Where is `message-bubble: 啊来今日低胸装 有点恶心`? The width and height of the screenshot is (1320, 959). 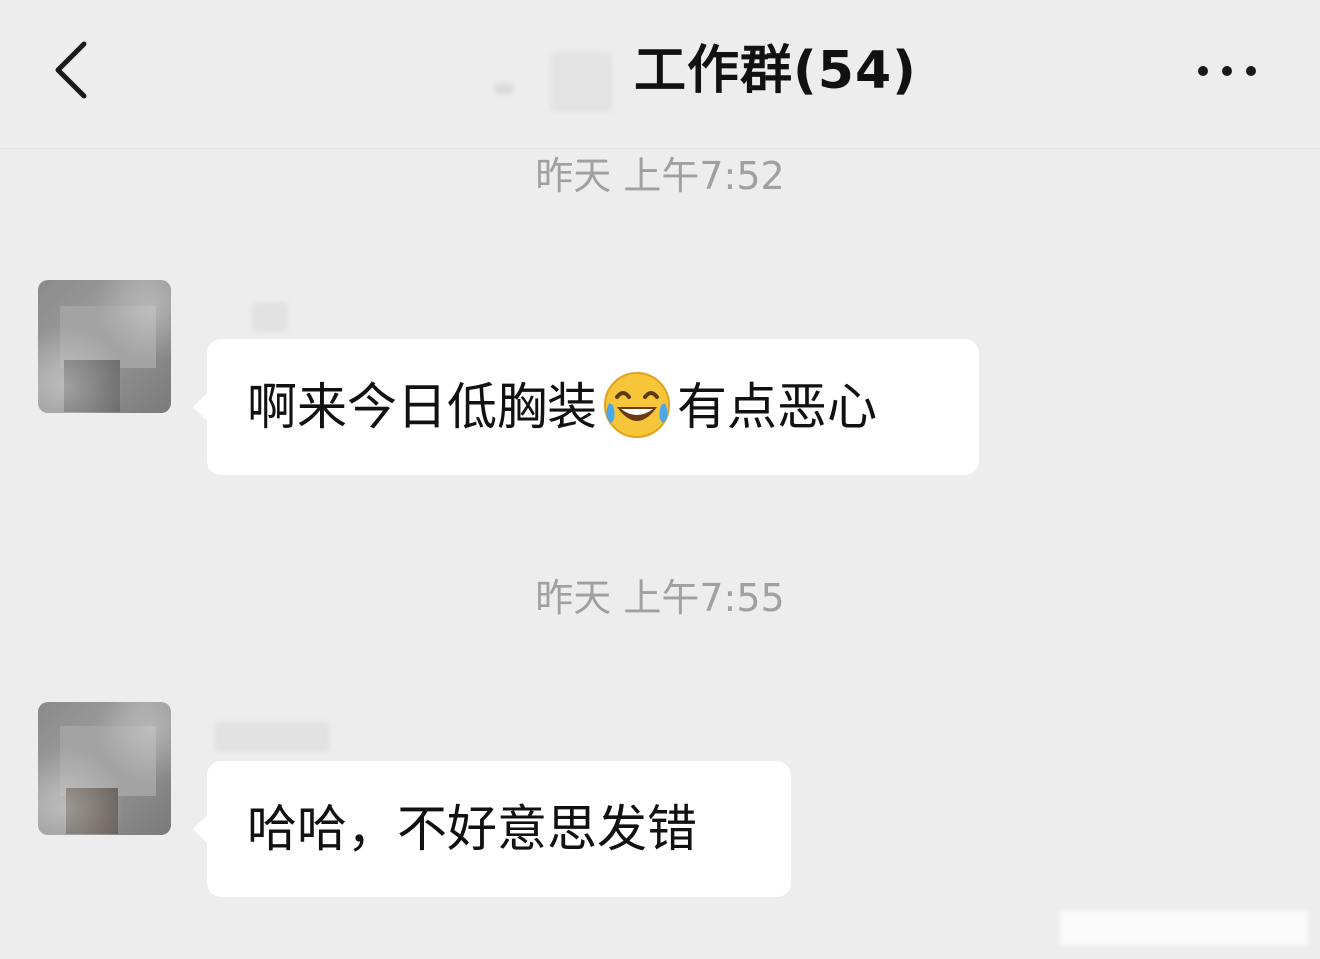 message-bubble: 啊来今日低胸装 有点恶心 is located at coordinates (586, 407).